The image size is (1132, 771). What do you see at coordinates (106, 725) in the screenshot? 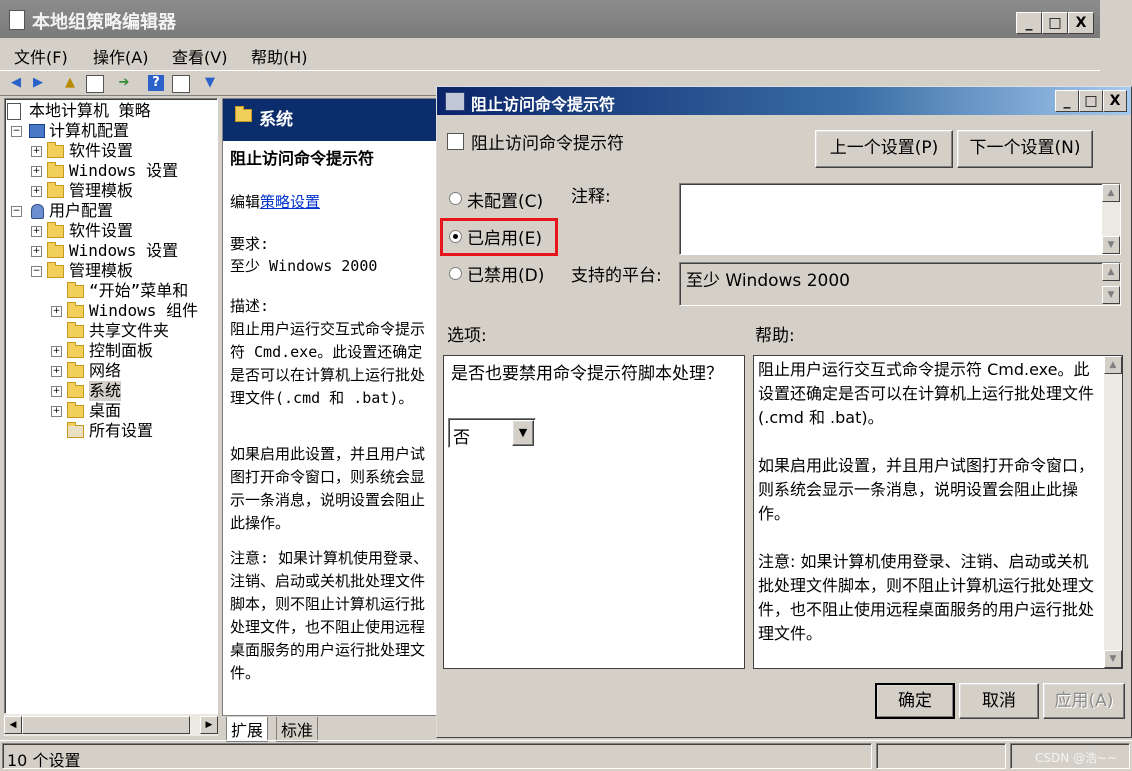
I see `scroll-thumb` at bounding box center [106, 725].